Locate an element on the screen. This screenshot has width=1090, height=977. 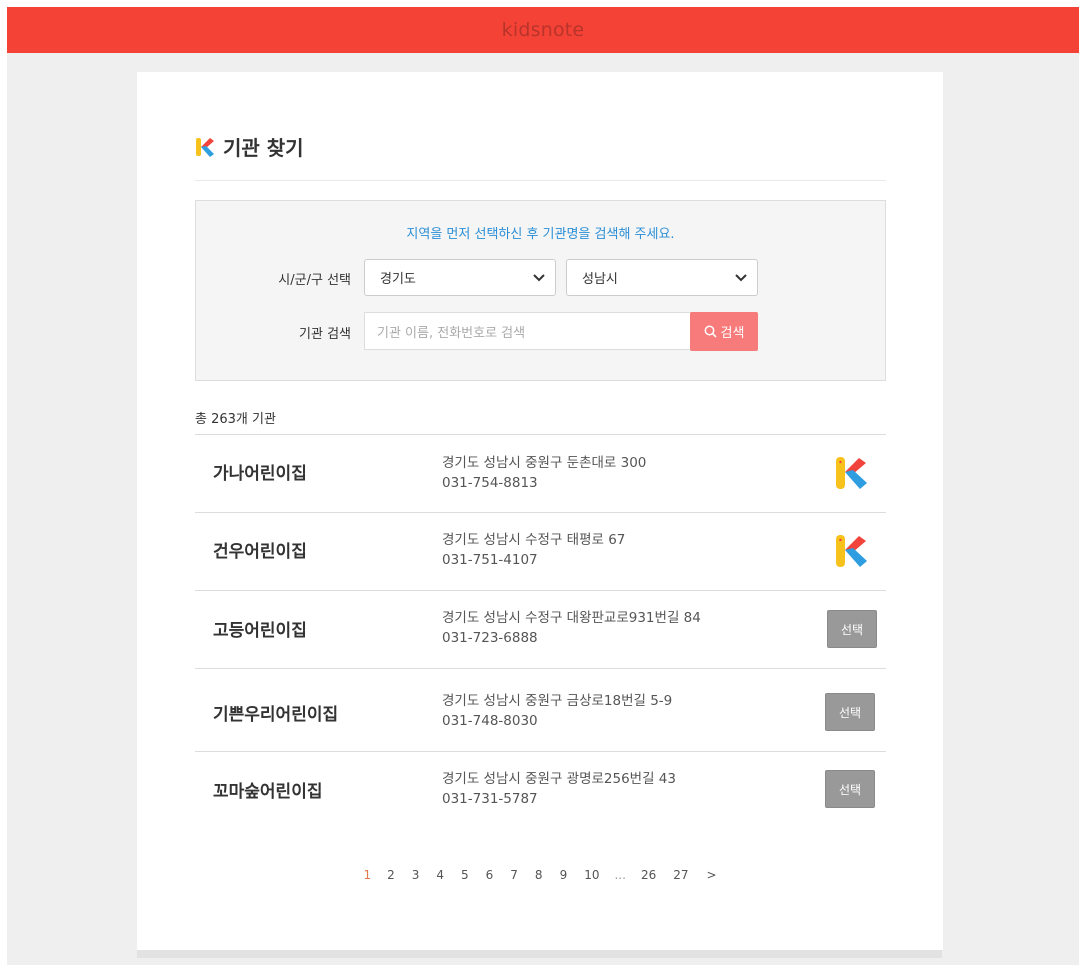
page-link-26: 26 is located at coordinates (648, 875).